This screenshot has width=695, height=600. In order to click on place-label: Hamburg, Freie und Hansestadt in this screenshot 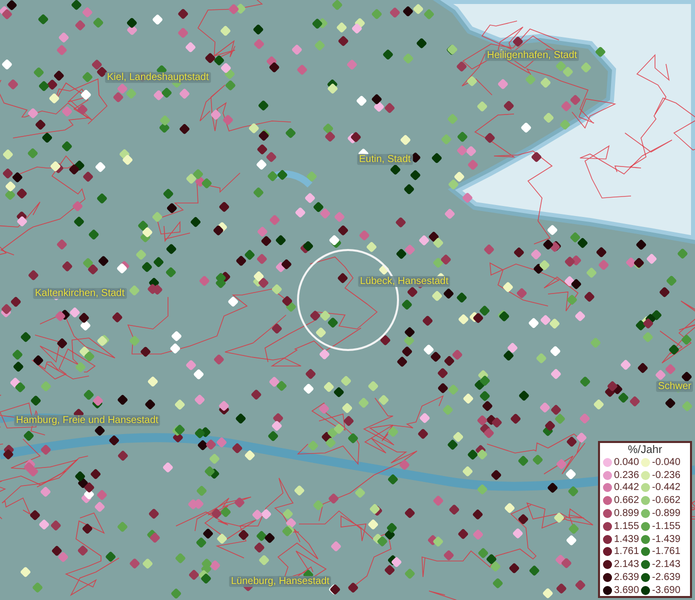, I will do `click(87, 420)`.